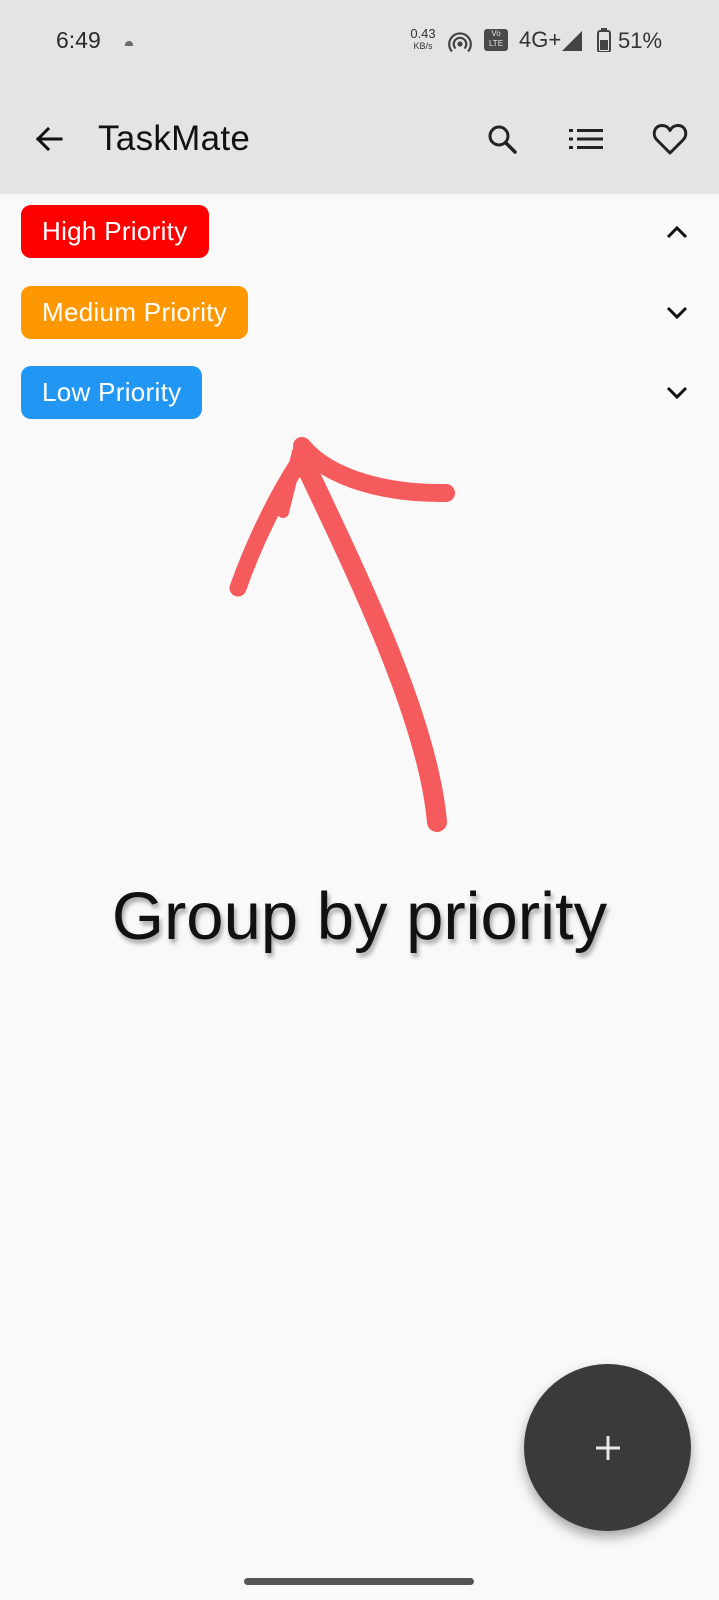 The width and height of the screenshot is (719, 1600). I want to click on annotation-arrow, so click(342, 634).